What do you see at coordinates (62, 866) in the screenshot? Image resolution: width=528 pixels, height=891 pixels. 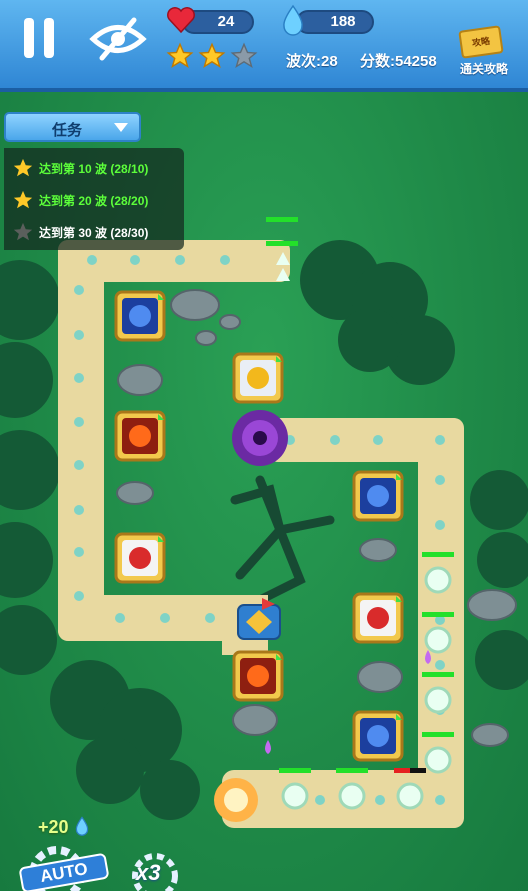 I see `auto-button: AUTO` at bounding box center [62, 866].